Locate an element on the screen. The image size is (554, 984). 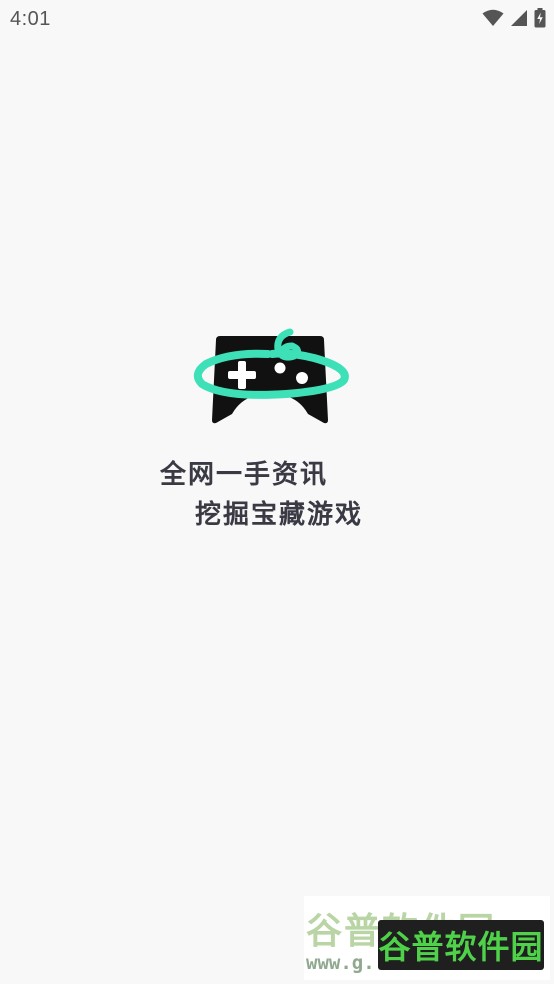
slogan-line-2: 挖掘宝藏游戏 is located at coordinates (279, 515).